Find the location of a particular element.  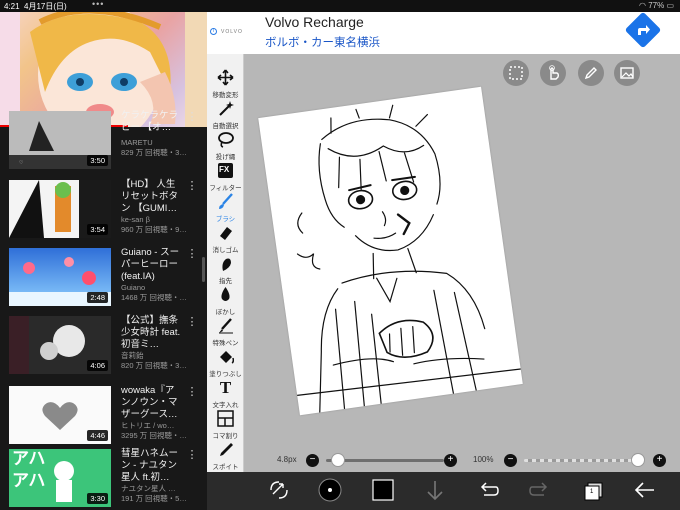

video-channel: Guiano is located at coordinates (133, 287).